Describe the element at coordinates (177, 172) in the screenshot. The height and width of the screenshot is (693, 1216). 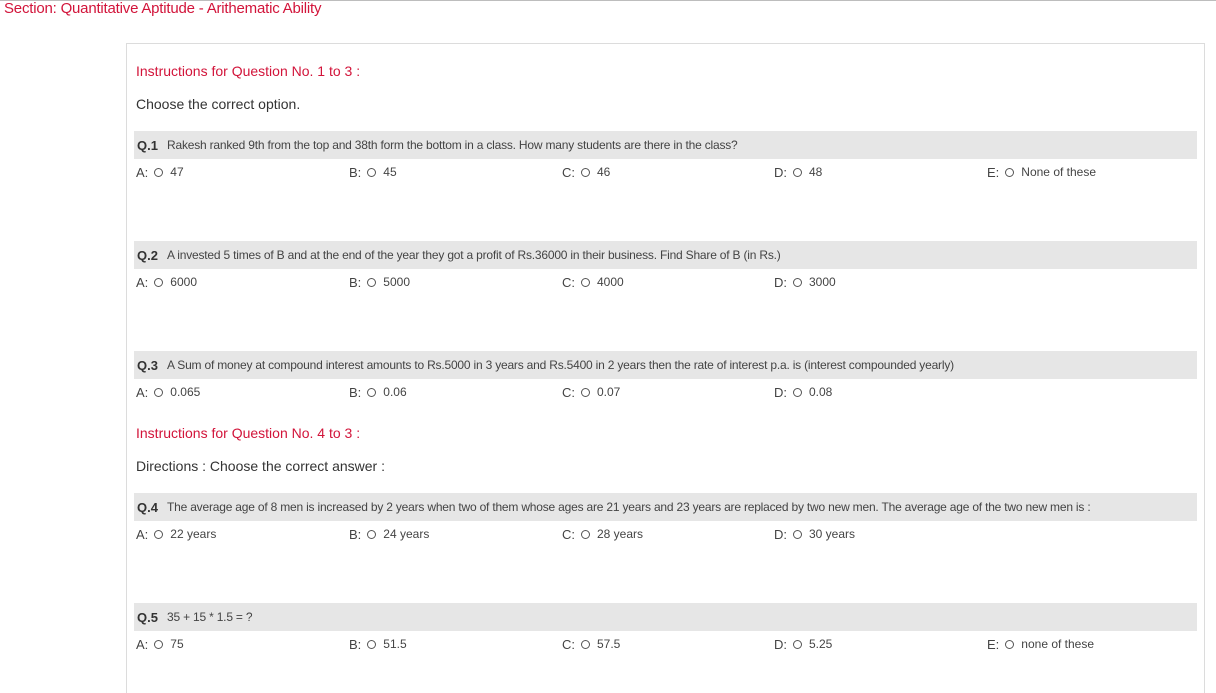
I see `option-value: 47` at that location.